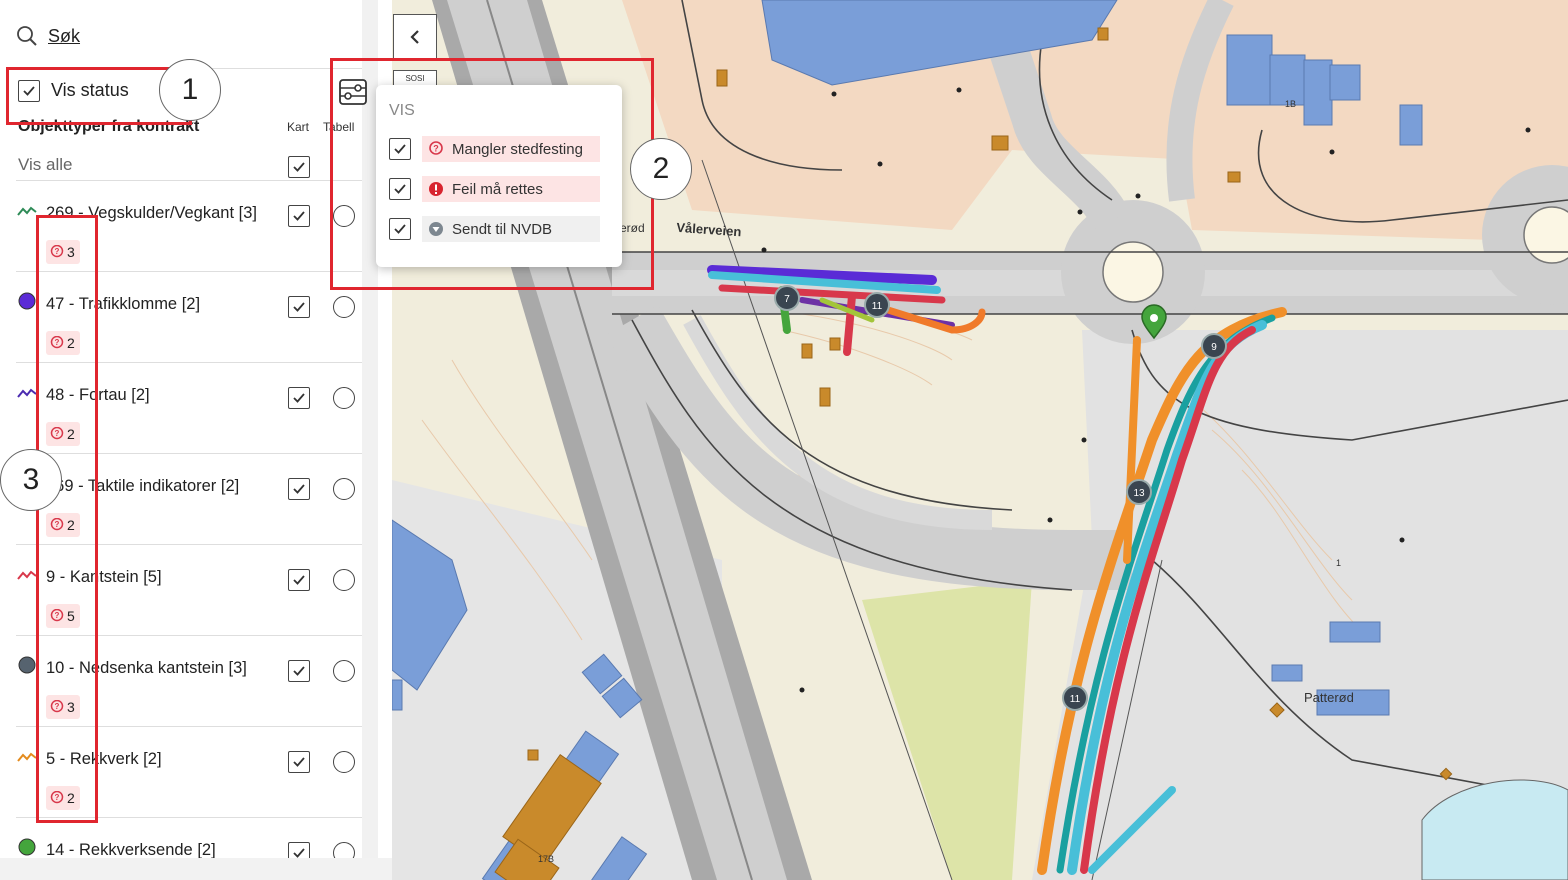 The height and width of the screenshot is (880, 1568). I want to click on chevron-left-icon, so click(414, 37).